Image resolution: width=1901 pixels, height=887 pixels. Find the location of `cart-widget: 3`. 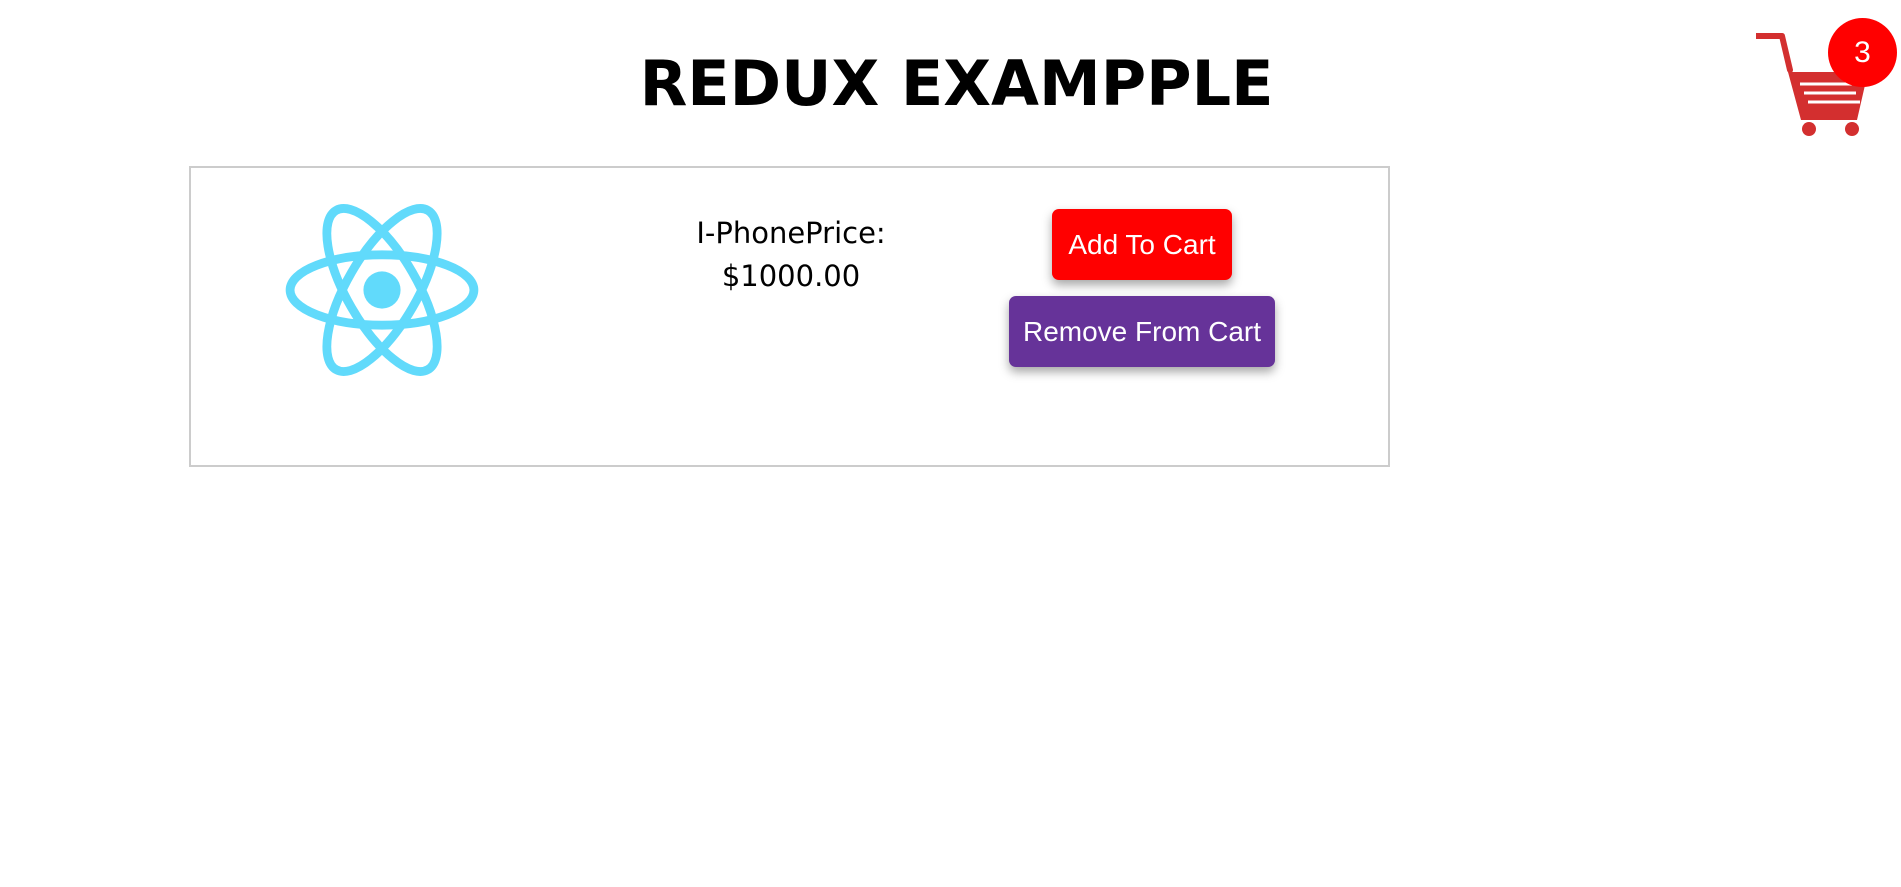

cart-widget: 3 is located at coordinates (1828, 78).